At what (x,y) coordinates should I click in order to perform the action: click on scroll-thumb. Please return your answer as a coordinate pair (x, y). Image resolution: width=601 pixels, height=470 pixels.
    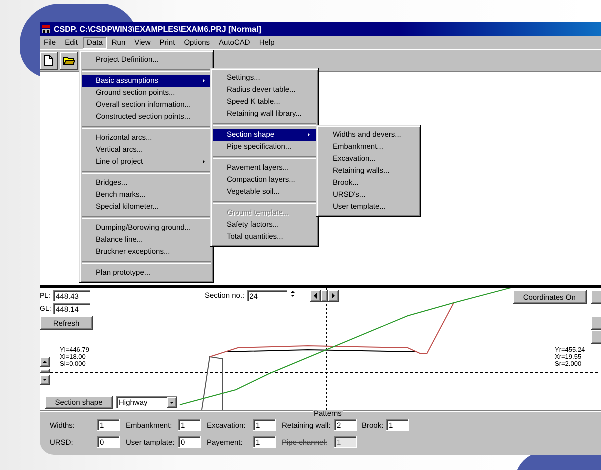
    Looking at the image, I should click on (45, 371).